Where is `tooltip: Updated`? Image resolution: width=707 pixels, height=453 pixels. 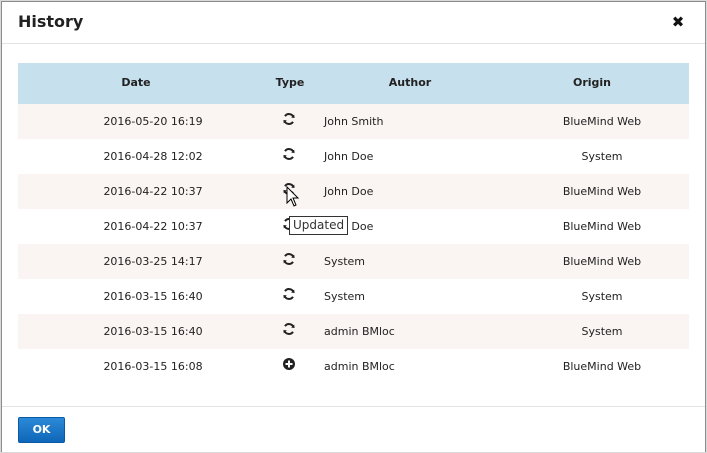
tooltip: Updated is located at coordinates (319, 225).